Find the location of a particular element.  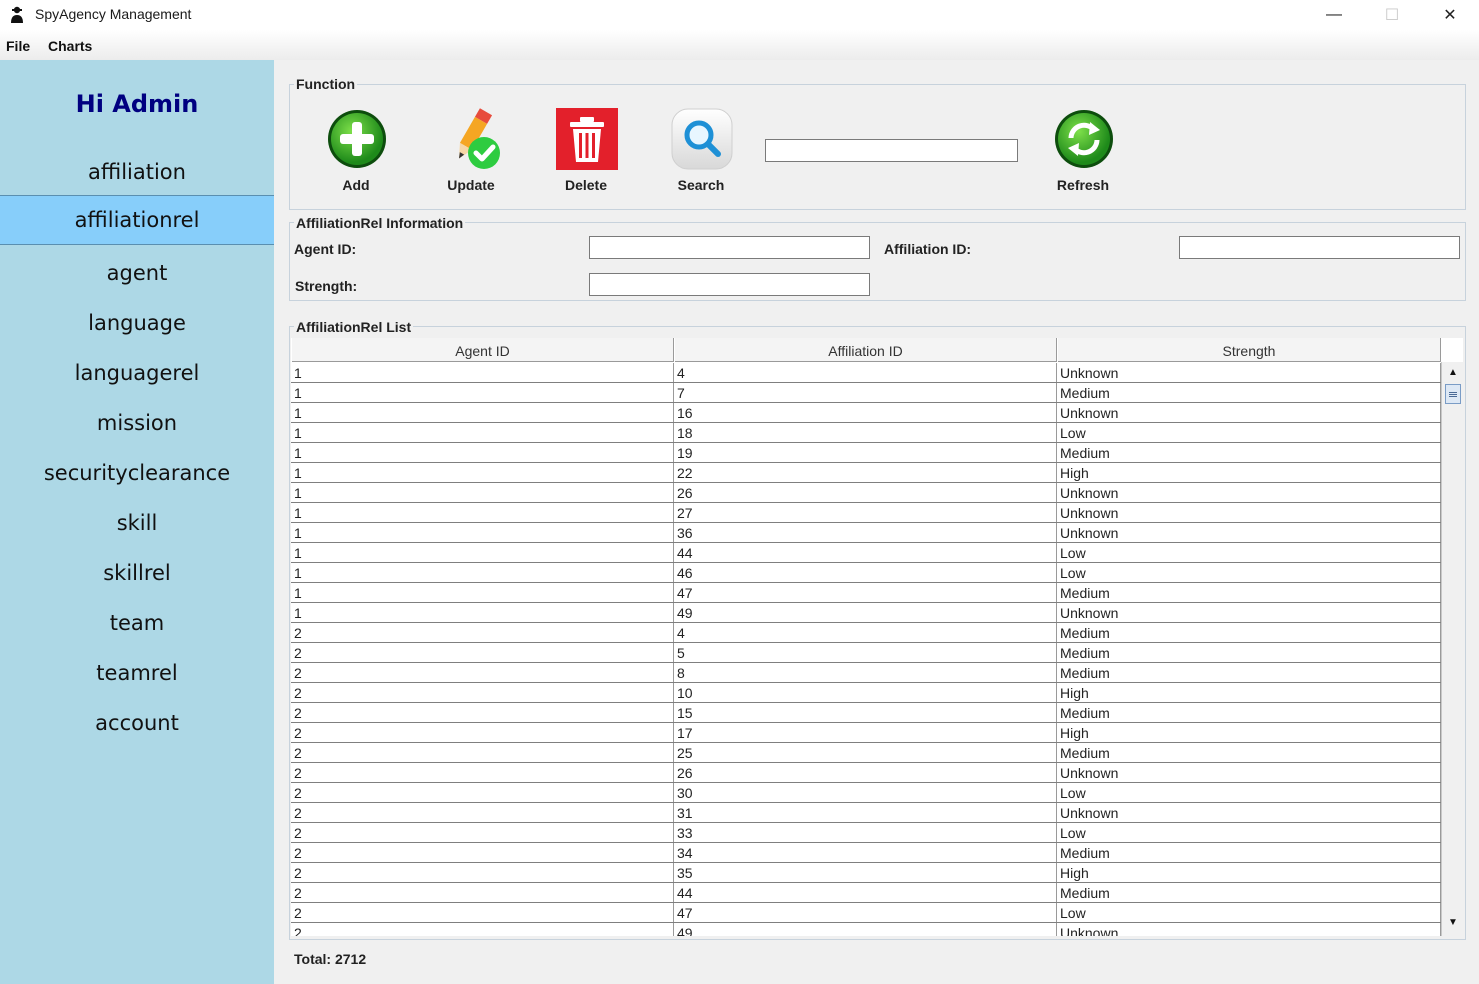

sidebar-item-affiliationrel: affiliationrel is located at coordinates (137, 220).